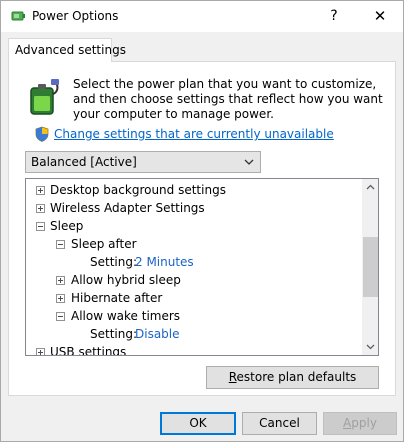 This screenshot has width=404, height=442. What do you see at coordinates (157, 334) in the screenshot?
I see `setting-value-link: Disable` at bounding box center [157, 334].